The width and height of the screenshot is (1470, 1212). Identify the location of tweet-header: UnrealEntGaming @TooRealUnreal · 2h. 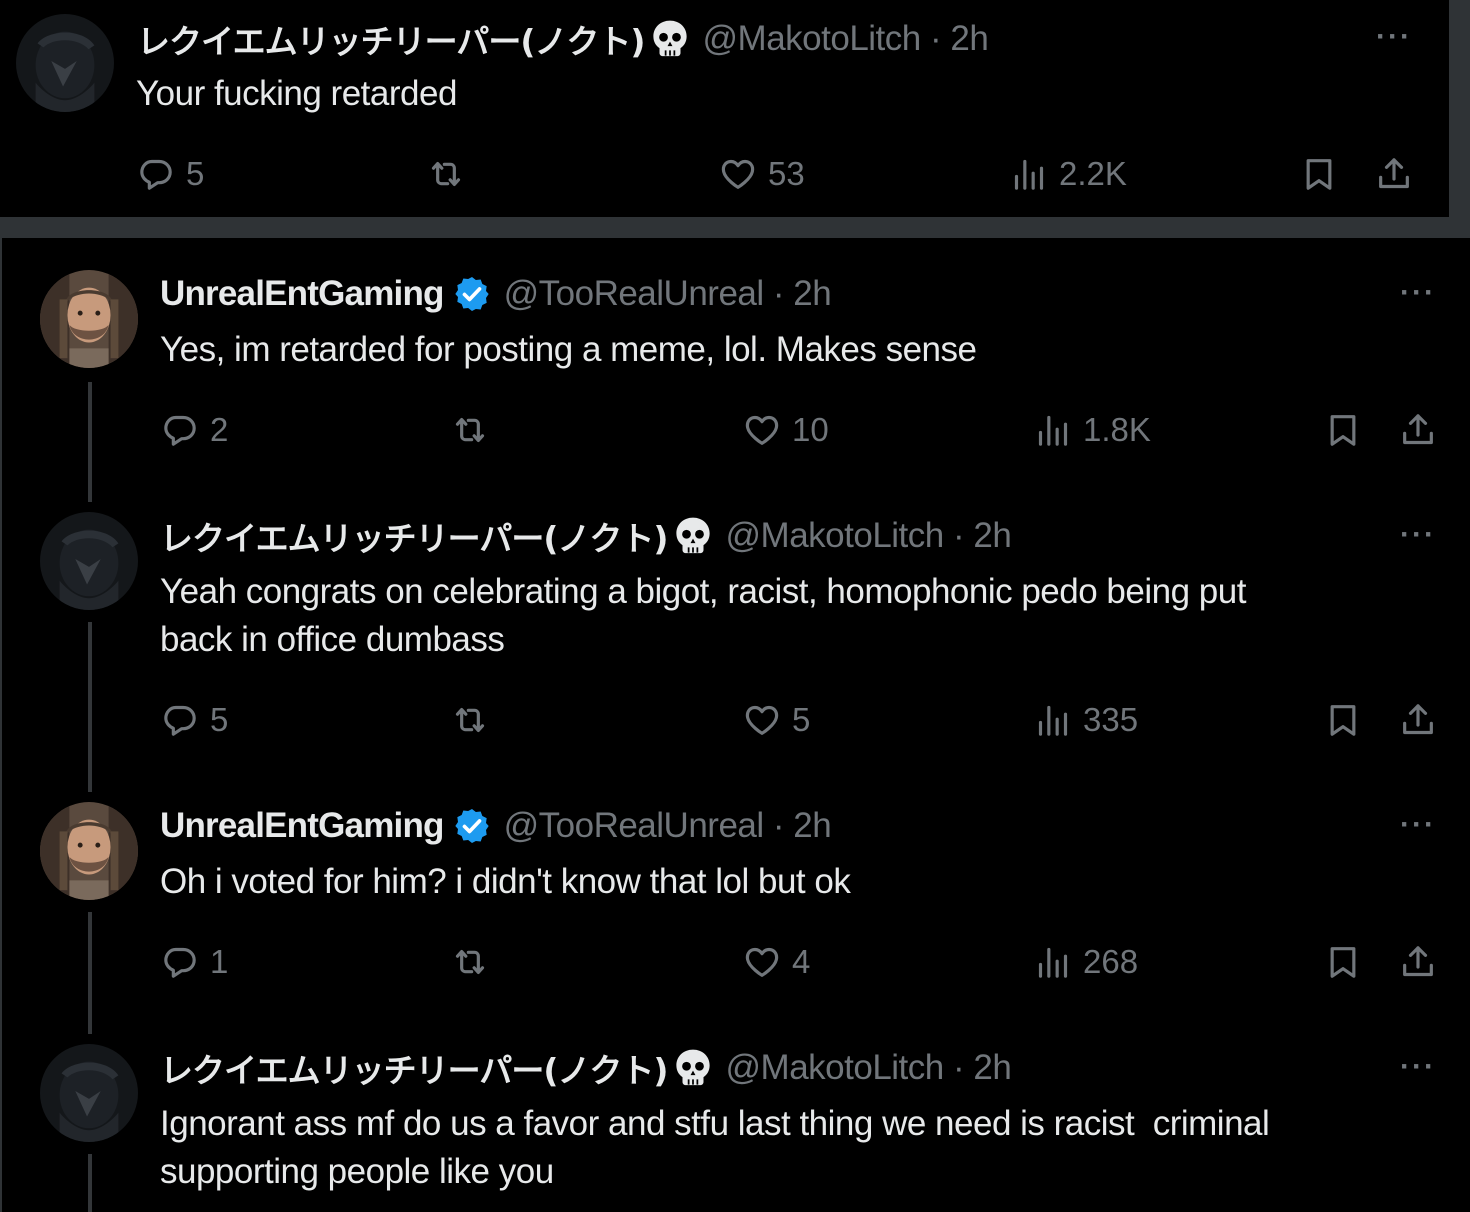
(496, 826).